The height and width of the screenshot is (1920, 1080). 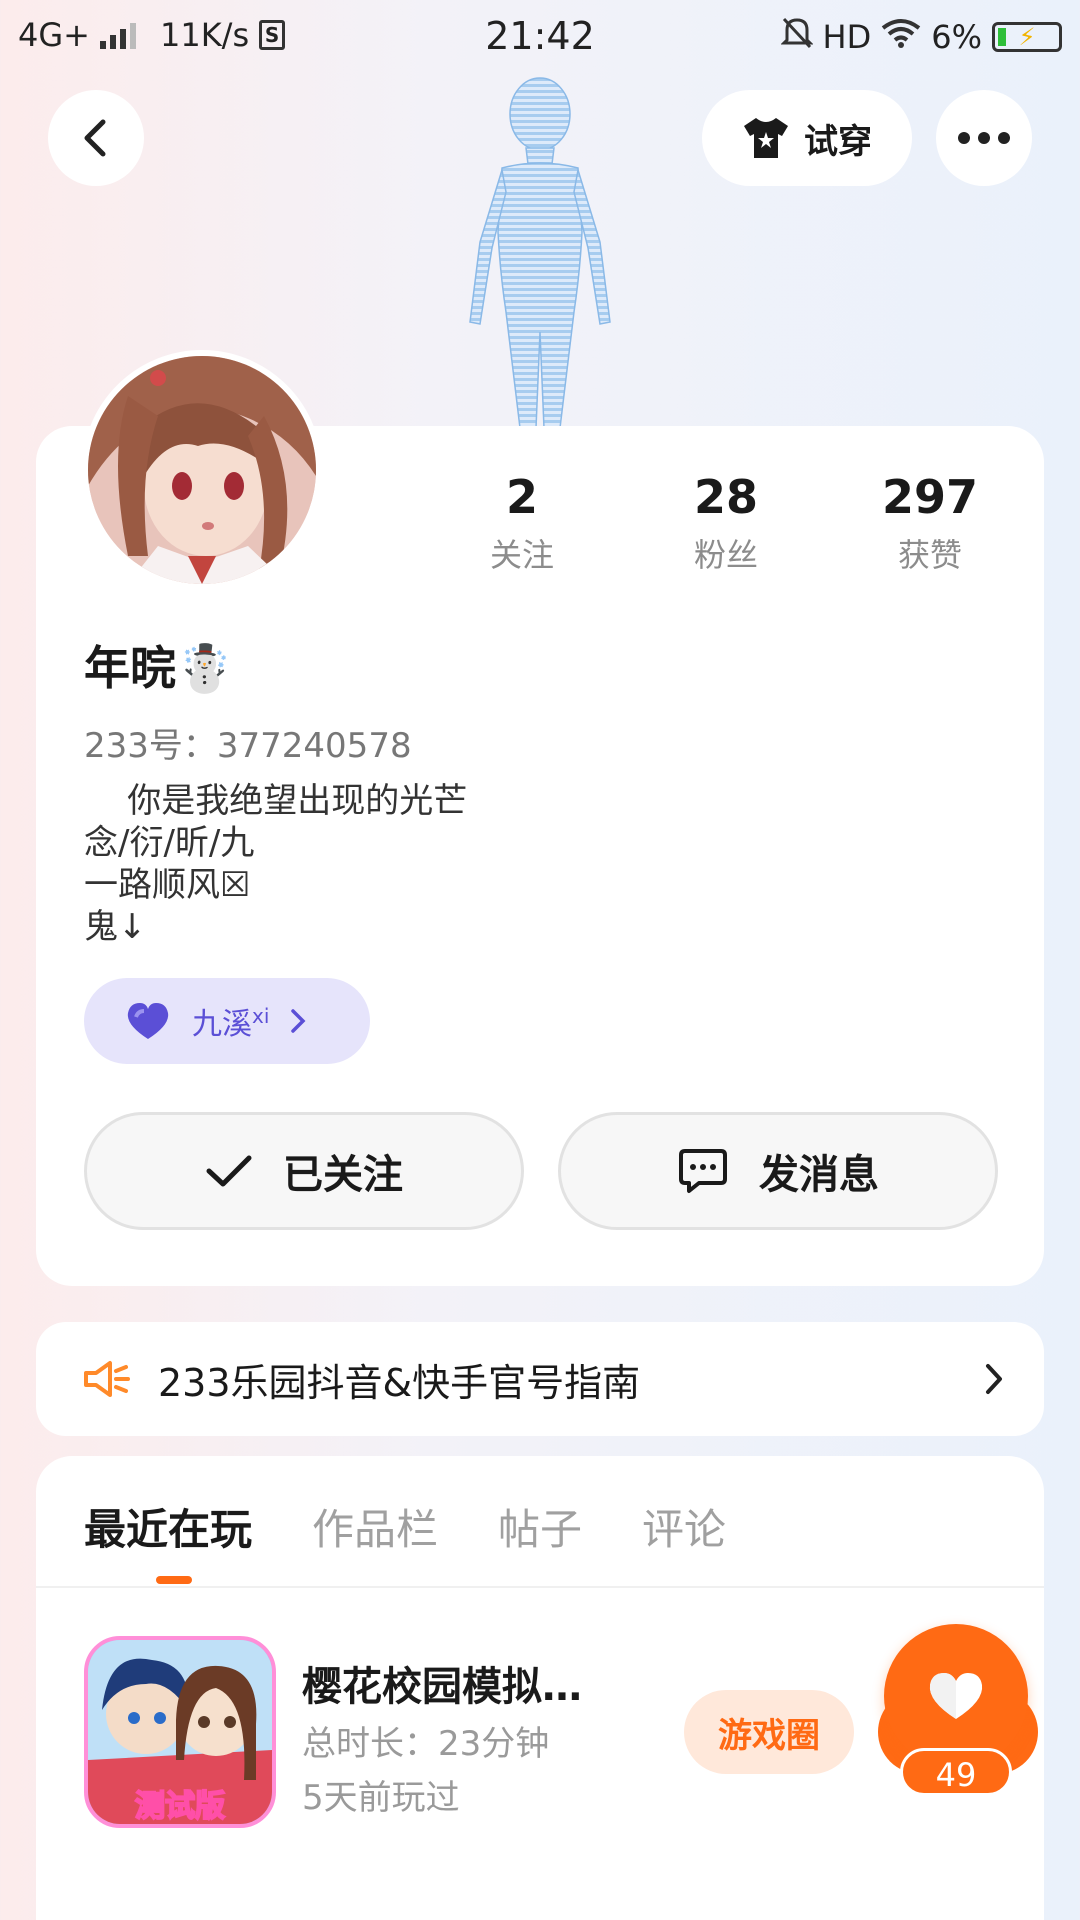 What do you see at coordinates (276, 864) in the screenshot?
I see `bio-text: 你是我绝望出现的光芒 念/衍/昕/九 一路顺风☒ 鬼↓` at bounding box center [276, 864].